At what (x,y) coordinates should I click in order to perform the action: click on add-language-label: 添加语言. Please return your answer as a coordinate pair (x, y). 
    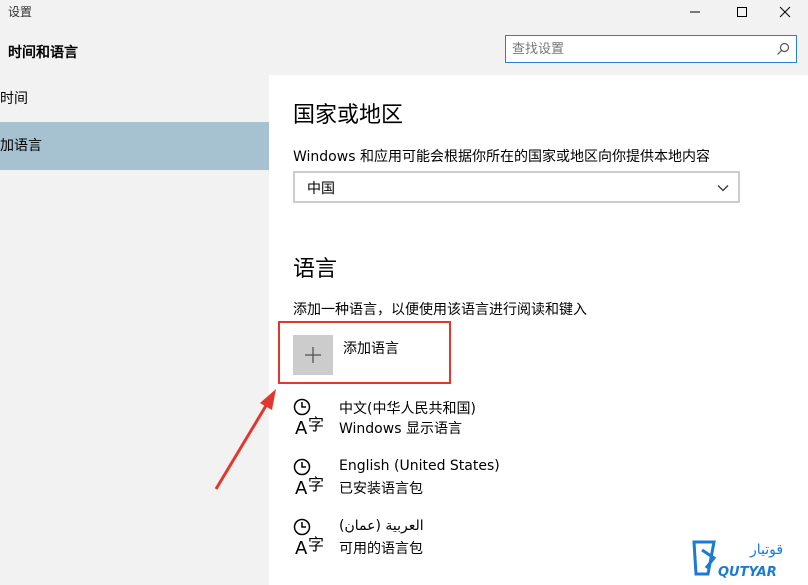
    Looking at the image, I should click on (371, 348).